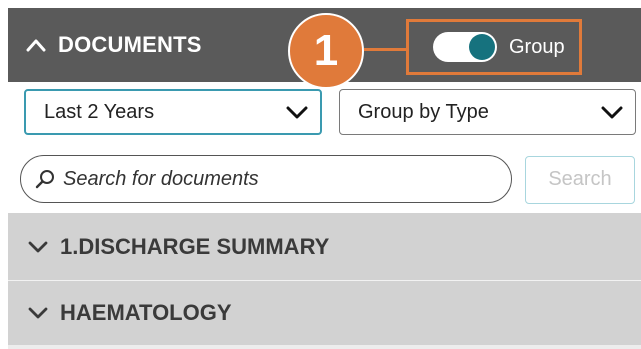  I want to click on callout-highlight-box, so click(494, 47).